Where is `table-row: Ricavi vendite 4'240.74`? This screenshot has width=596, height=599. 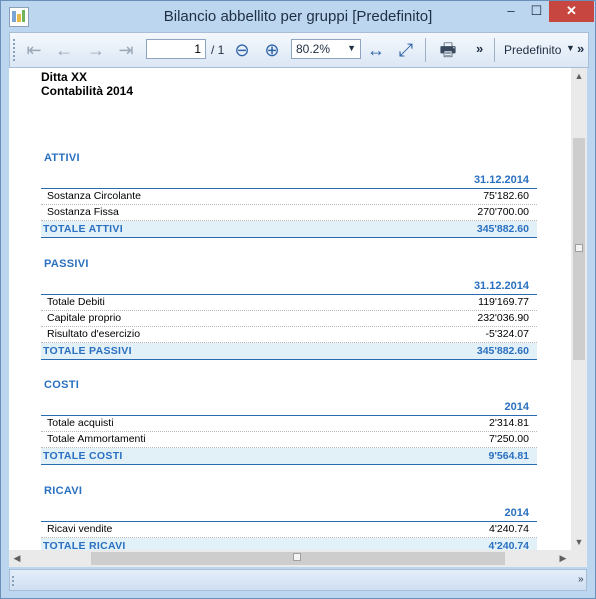
table-row: Ricavi vendite 4'240.74 is located at coordinates (289, 530).